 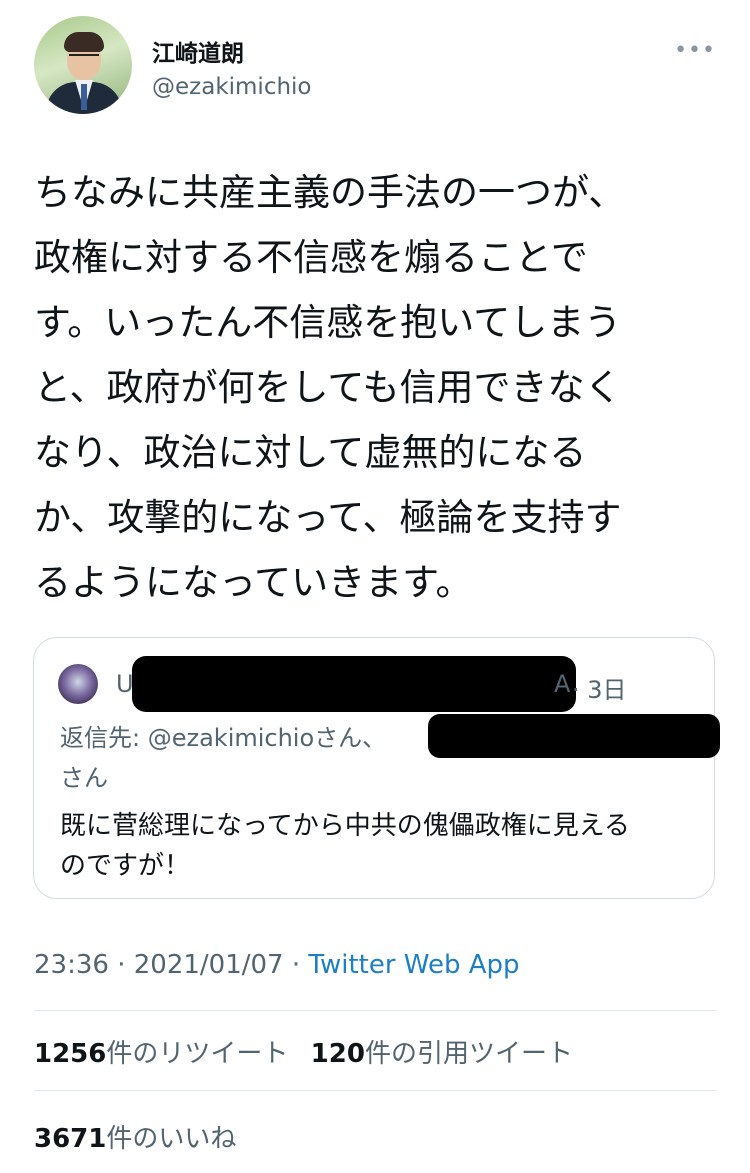 I want to click on reply-prefix: 返信先:, so click(x=104, y=738).